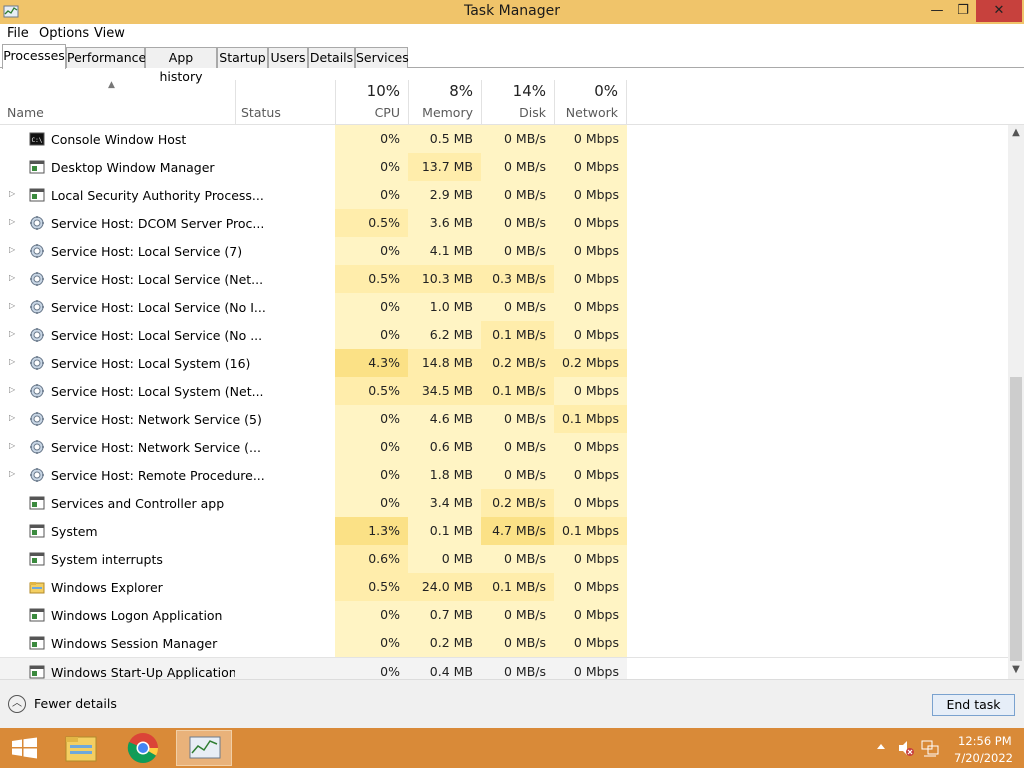 The image size is (1024, 768). Describe the element at coordinates (37, 391) in the screenshot. I see `gear-icon` at that location.